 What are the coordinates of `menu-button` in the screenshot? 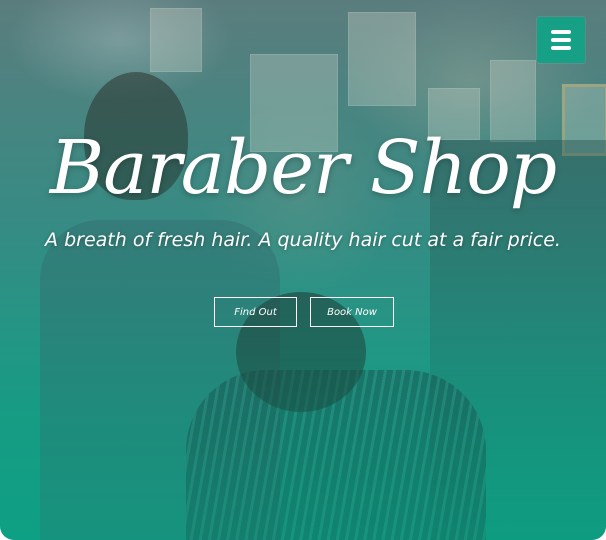 It's located at (561, 40).